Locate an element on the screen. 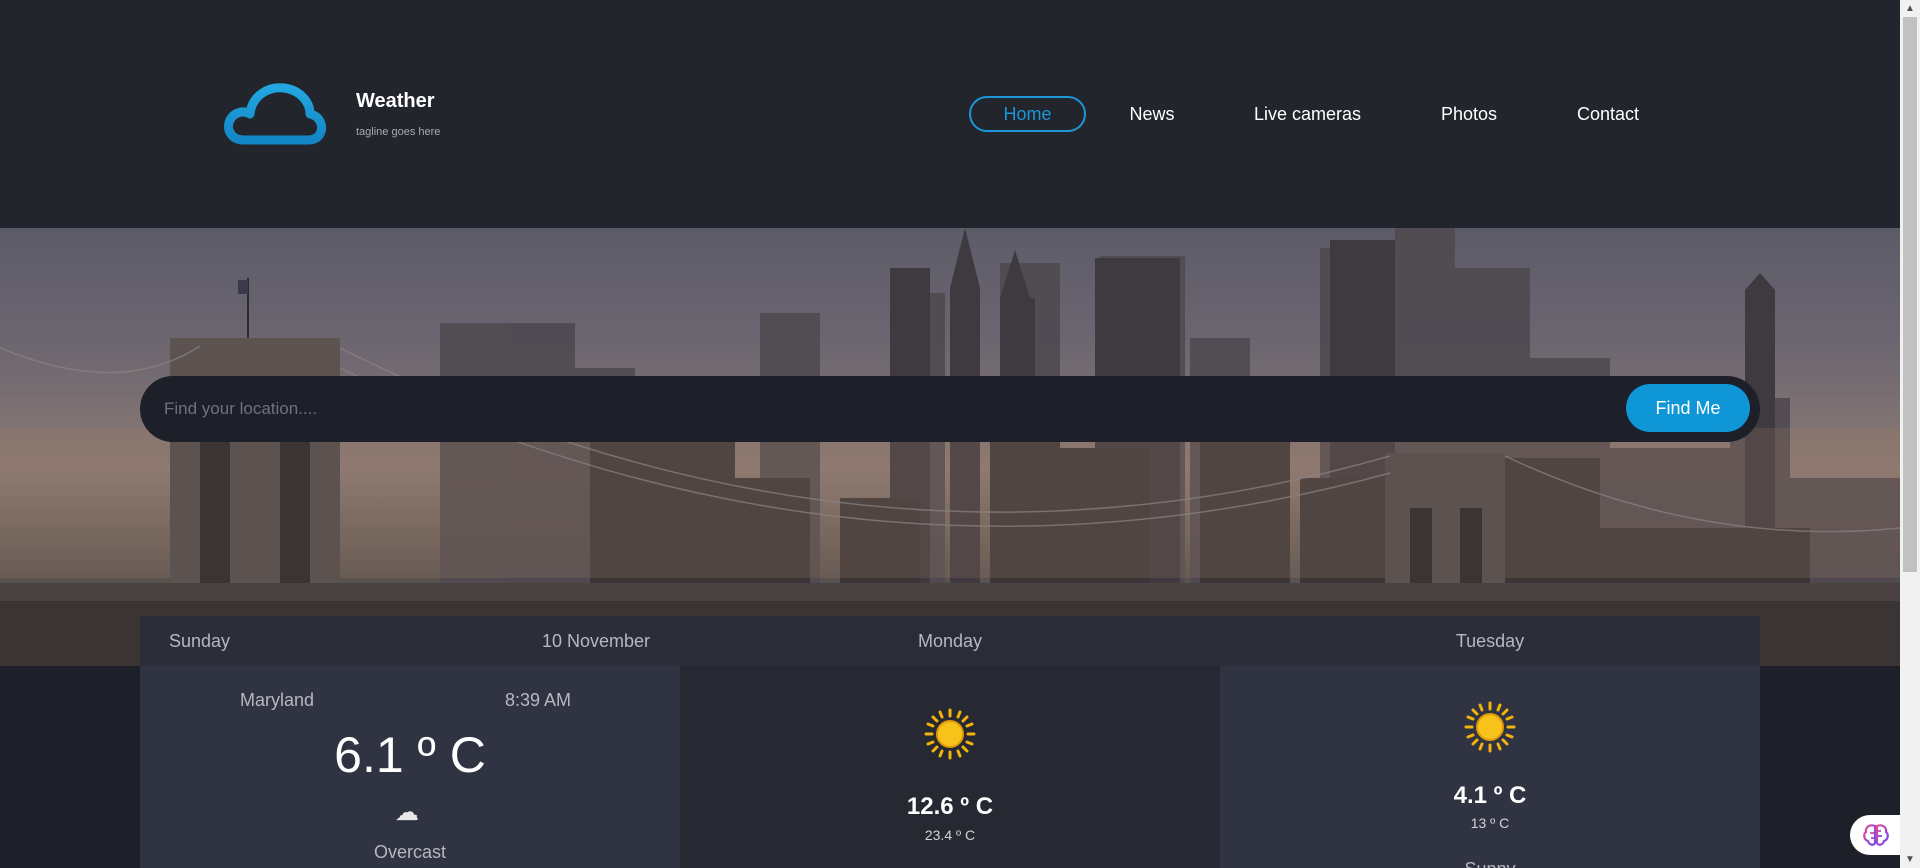 This screenshot has height=868, width=1920. forecast-low-temp: 23.4 º C is located at coordinates (950, 835).